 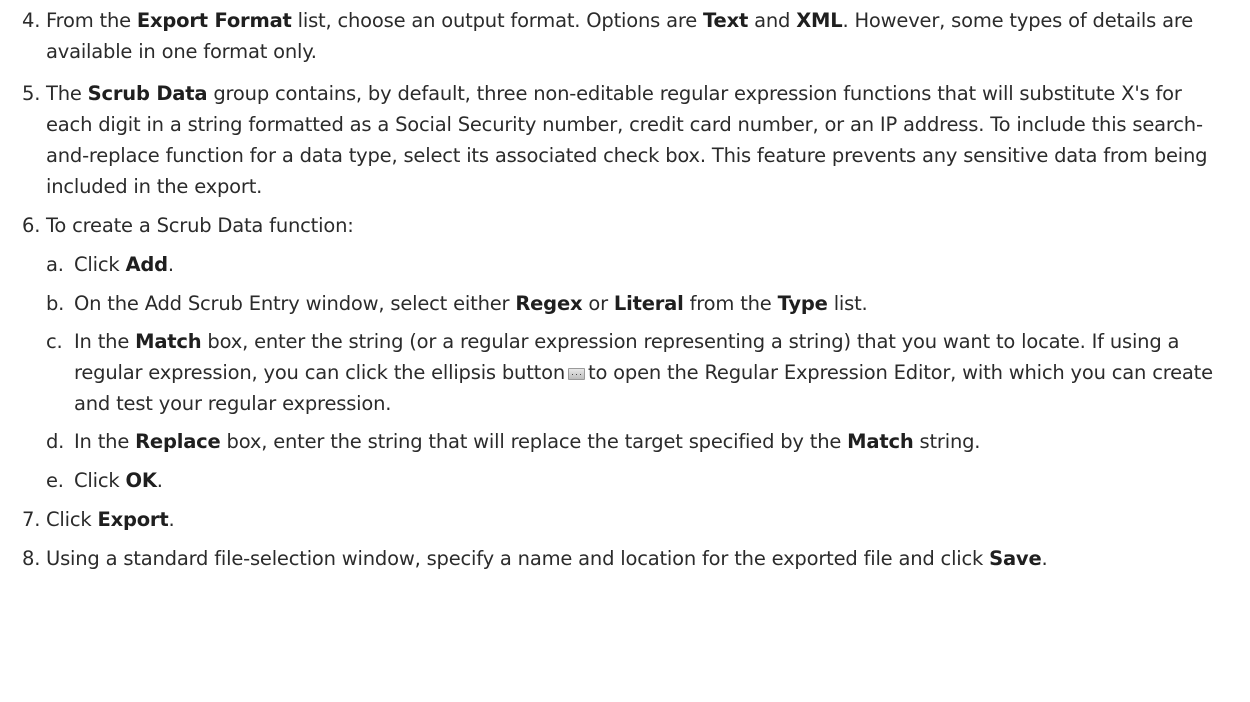 What do you see at coordinates (639, 519) in the screenshot?
I see `step-text: Click Export.` at bounding box center [639, 519].